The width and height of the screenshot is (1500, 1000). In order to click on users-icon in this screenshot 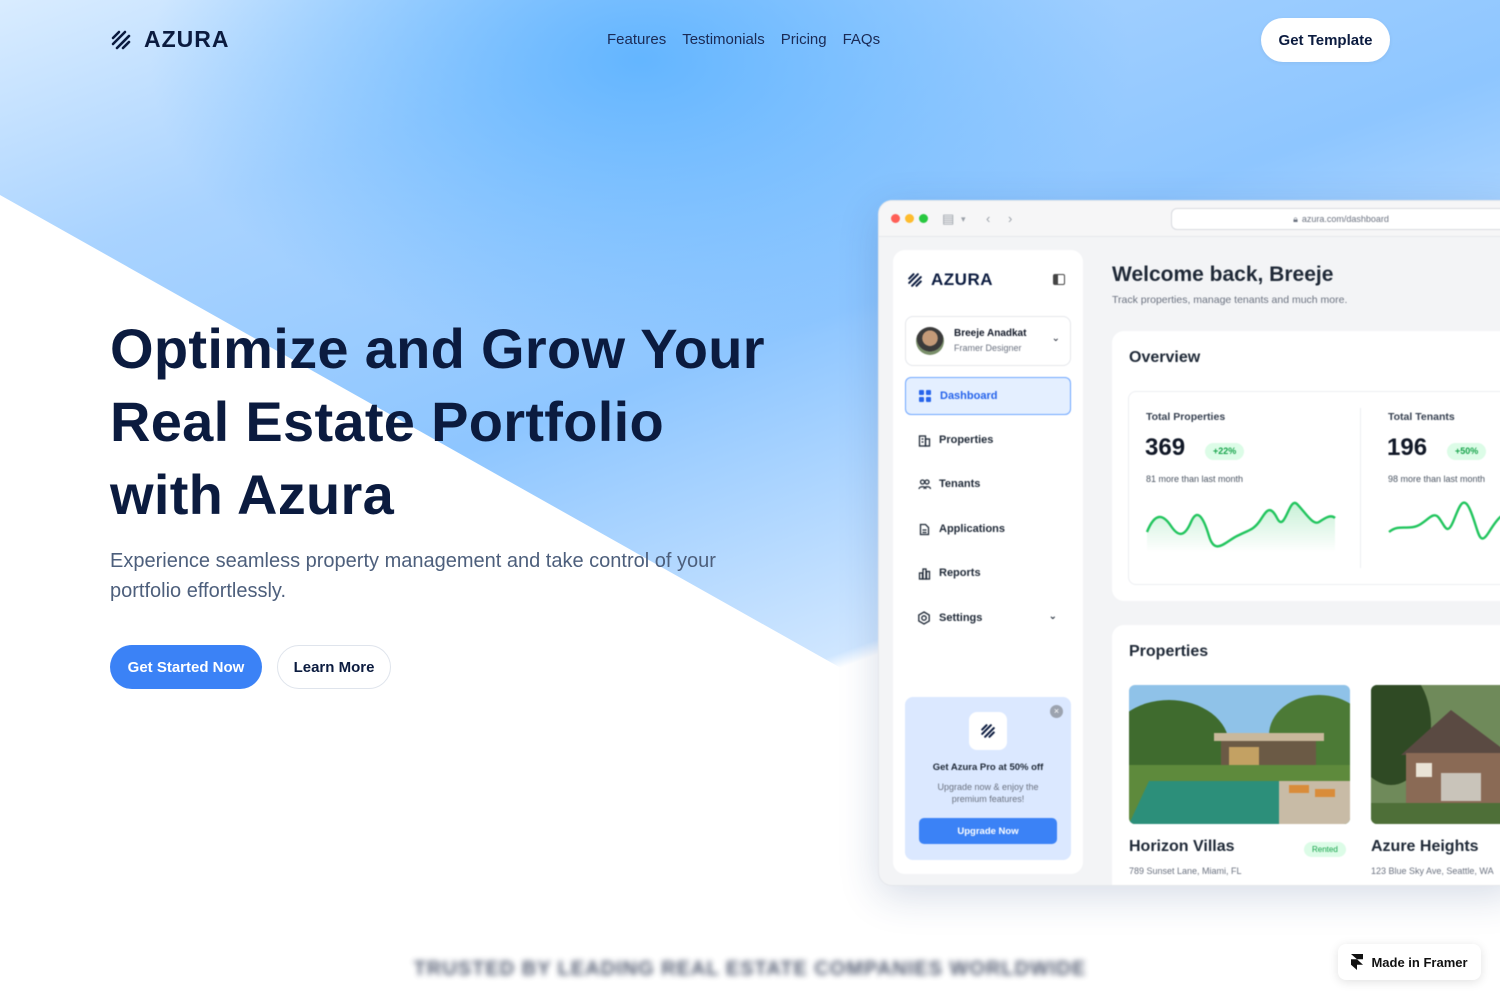, I will do `click(924, 484)`.